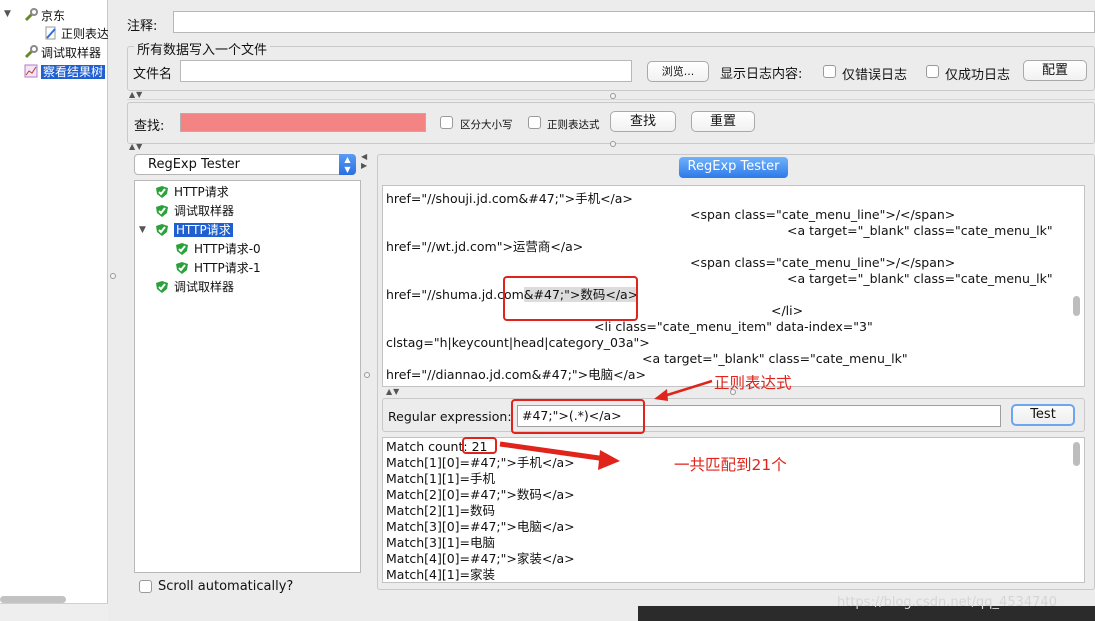 This screenshot has height=621, width=1095. I want to click on response-line: </li>, so click(787, 310).